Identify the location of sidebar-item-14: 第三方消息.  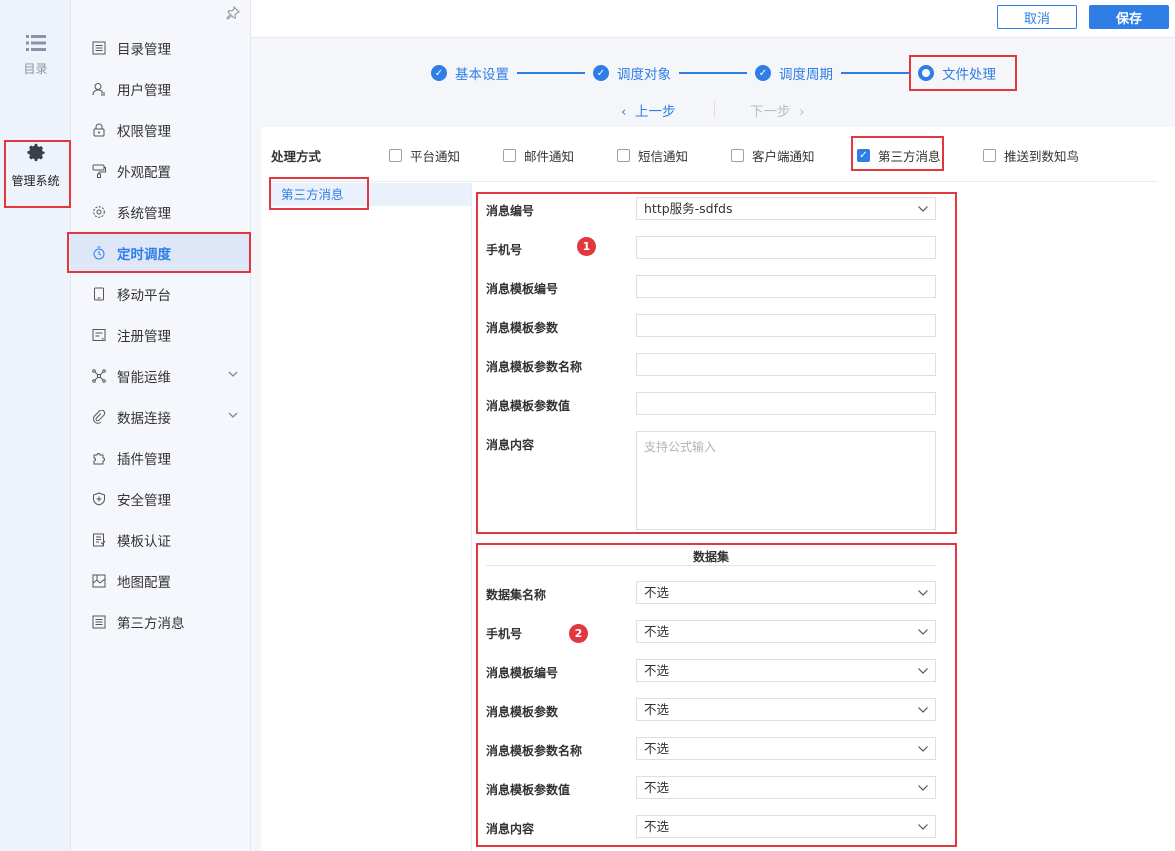
(161, 621).